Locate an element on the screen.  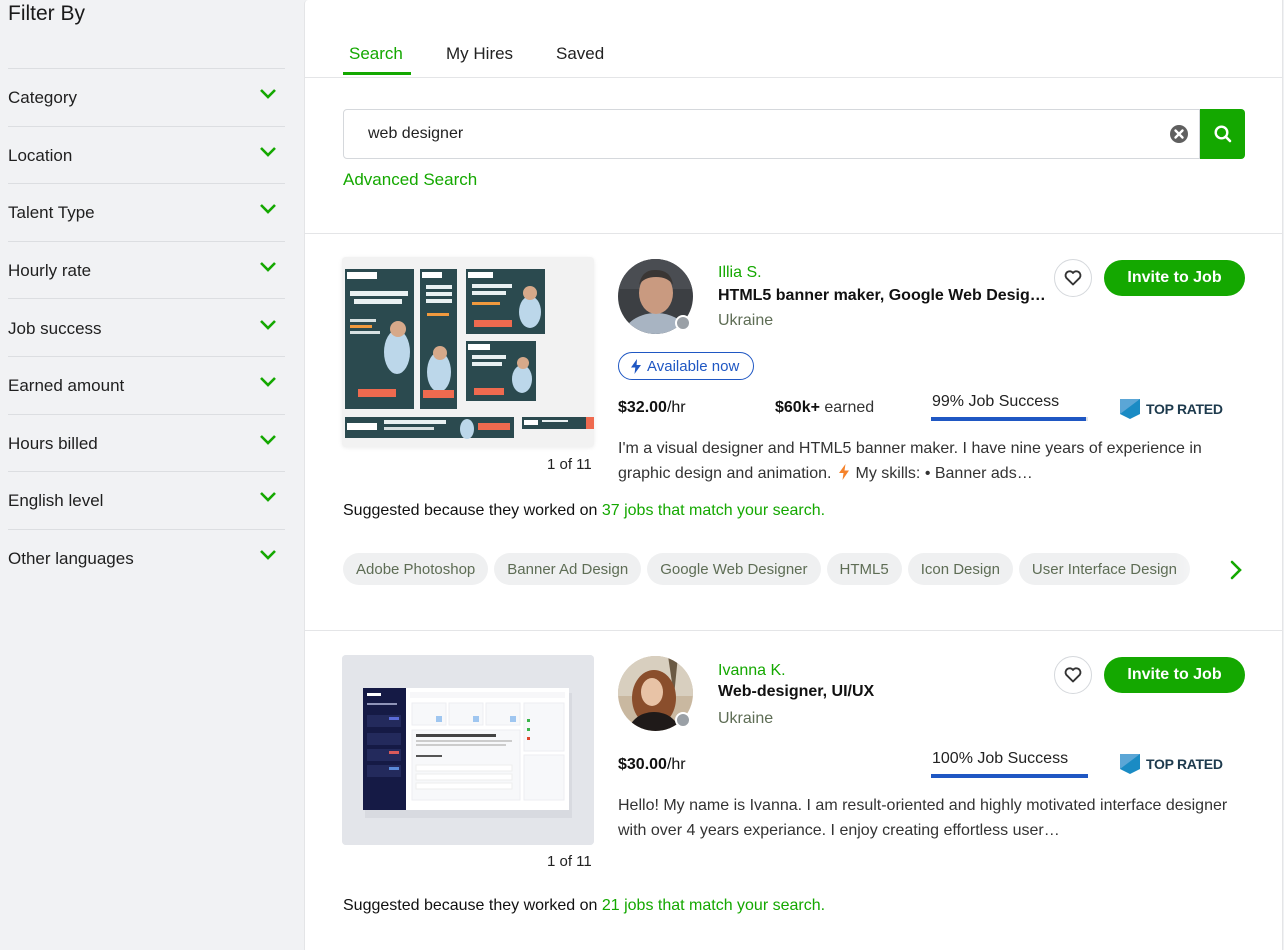
available-now-badge: Available now is located at coordinates (686, 366).